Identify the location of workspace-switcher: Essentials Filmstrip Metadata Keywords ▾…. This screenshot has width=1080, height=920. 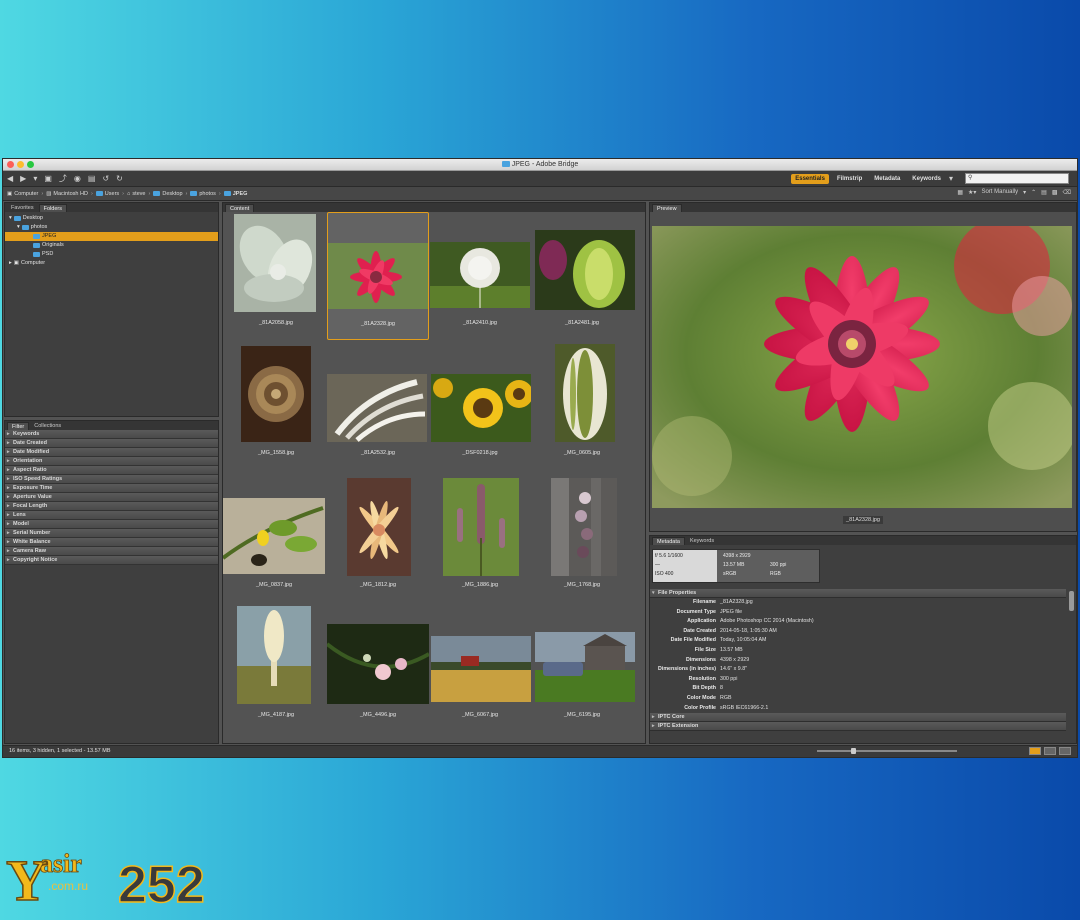
(930, 178).